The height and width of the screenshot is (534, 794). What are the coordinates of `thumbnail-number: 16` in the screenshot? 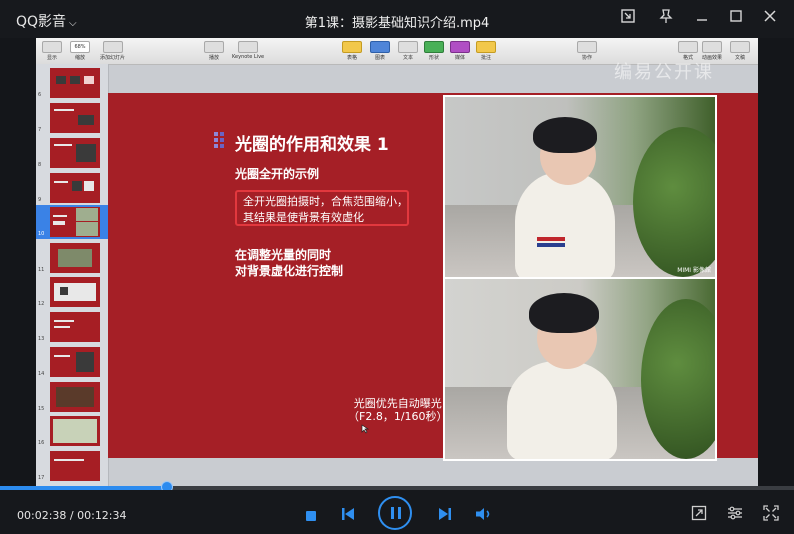 It's located at (41, 443).